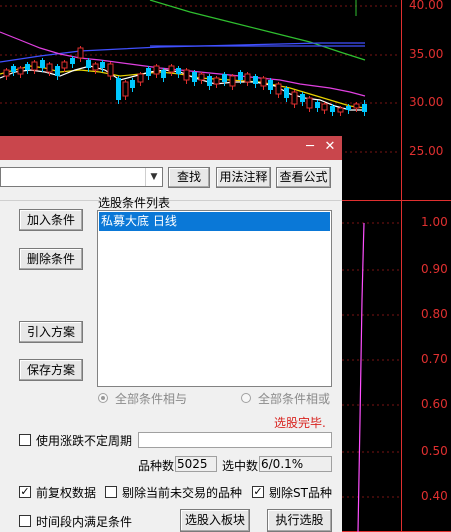  Describe the element at coordinates (246, 398) in the screenshot. I see `radio-or-all` at that location.